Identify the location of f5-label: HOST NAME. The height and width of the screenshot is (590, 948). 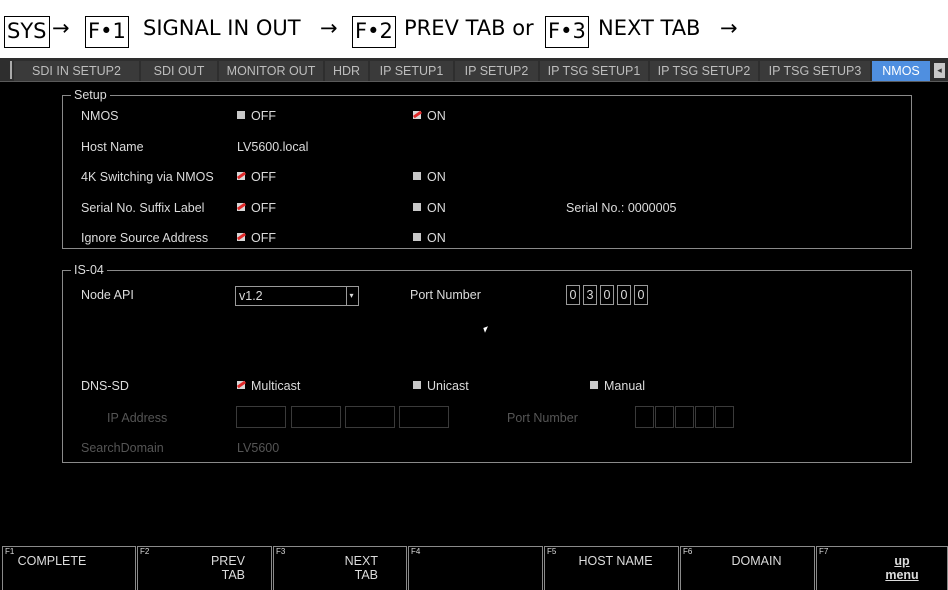
(615, 561).